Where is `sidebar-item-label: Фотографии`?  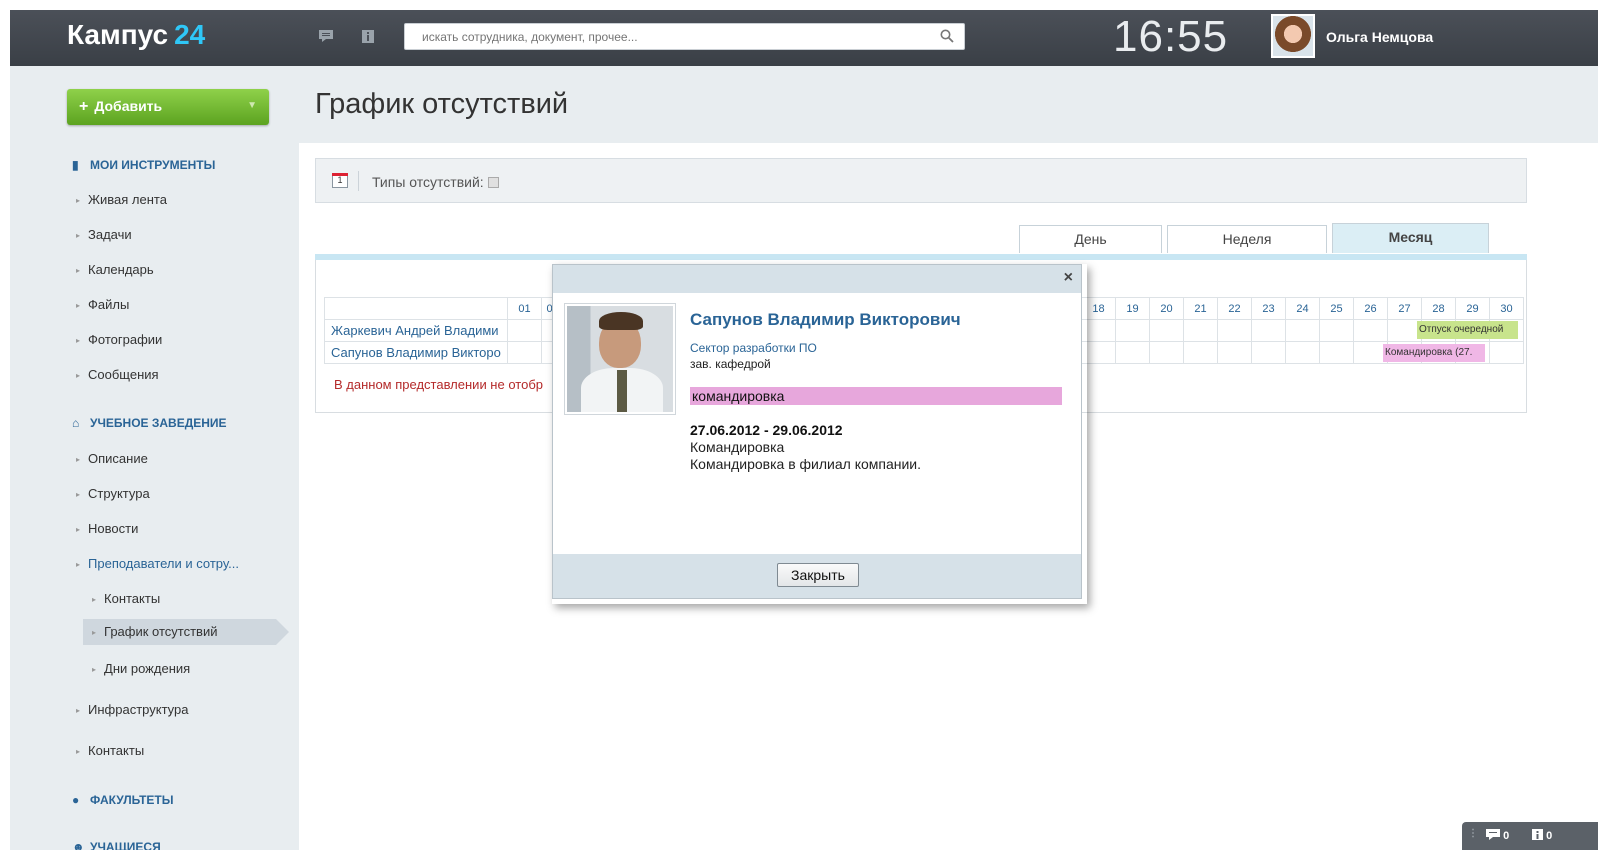
sidebar-item-label: Фотографии is located at coordinates (125, 339).